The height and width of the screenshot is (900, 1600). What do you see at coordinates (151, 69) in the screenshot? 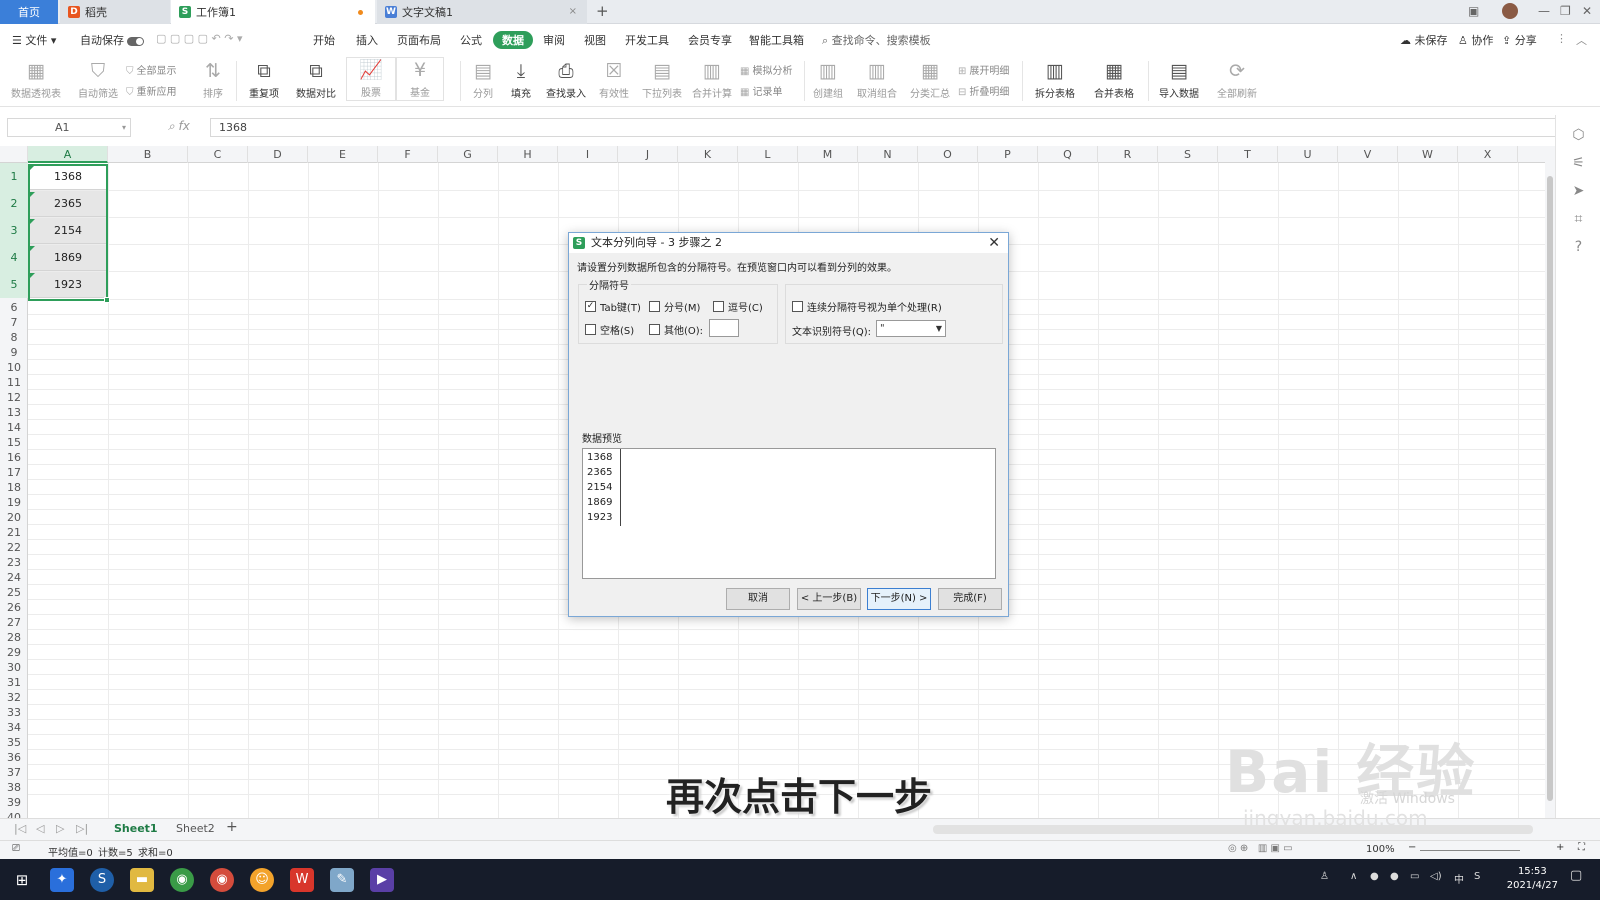
I see `show-all-button: ⛉ 全部显示` at bounding box center [151, 69].